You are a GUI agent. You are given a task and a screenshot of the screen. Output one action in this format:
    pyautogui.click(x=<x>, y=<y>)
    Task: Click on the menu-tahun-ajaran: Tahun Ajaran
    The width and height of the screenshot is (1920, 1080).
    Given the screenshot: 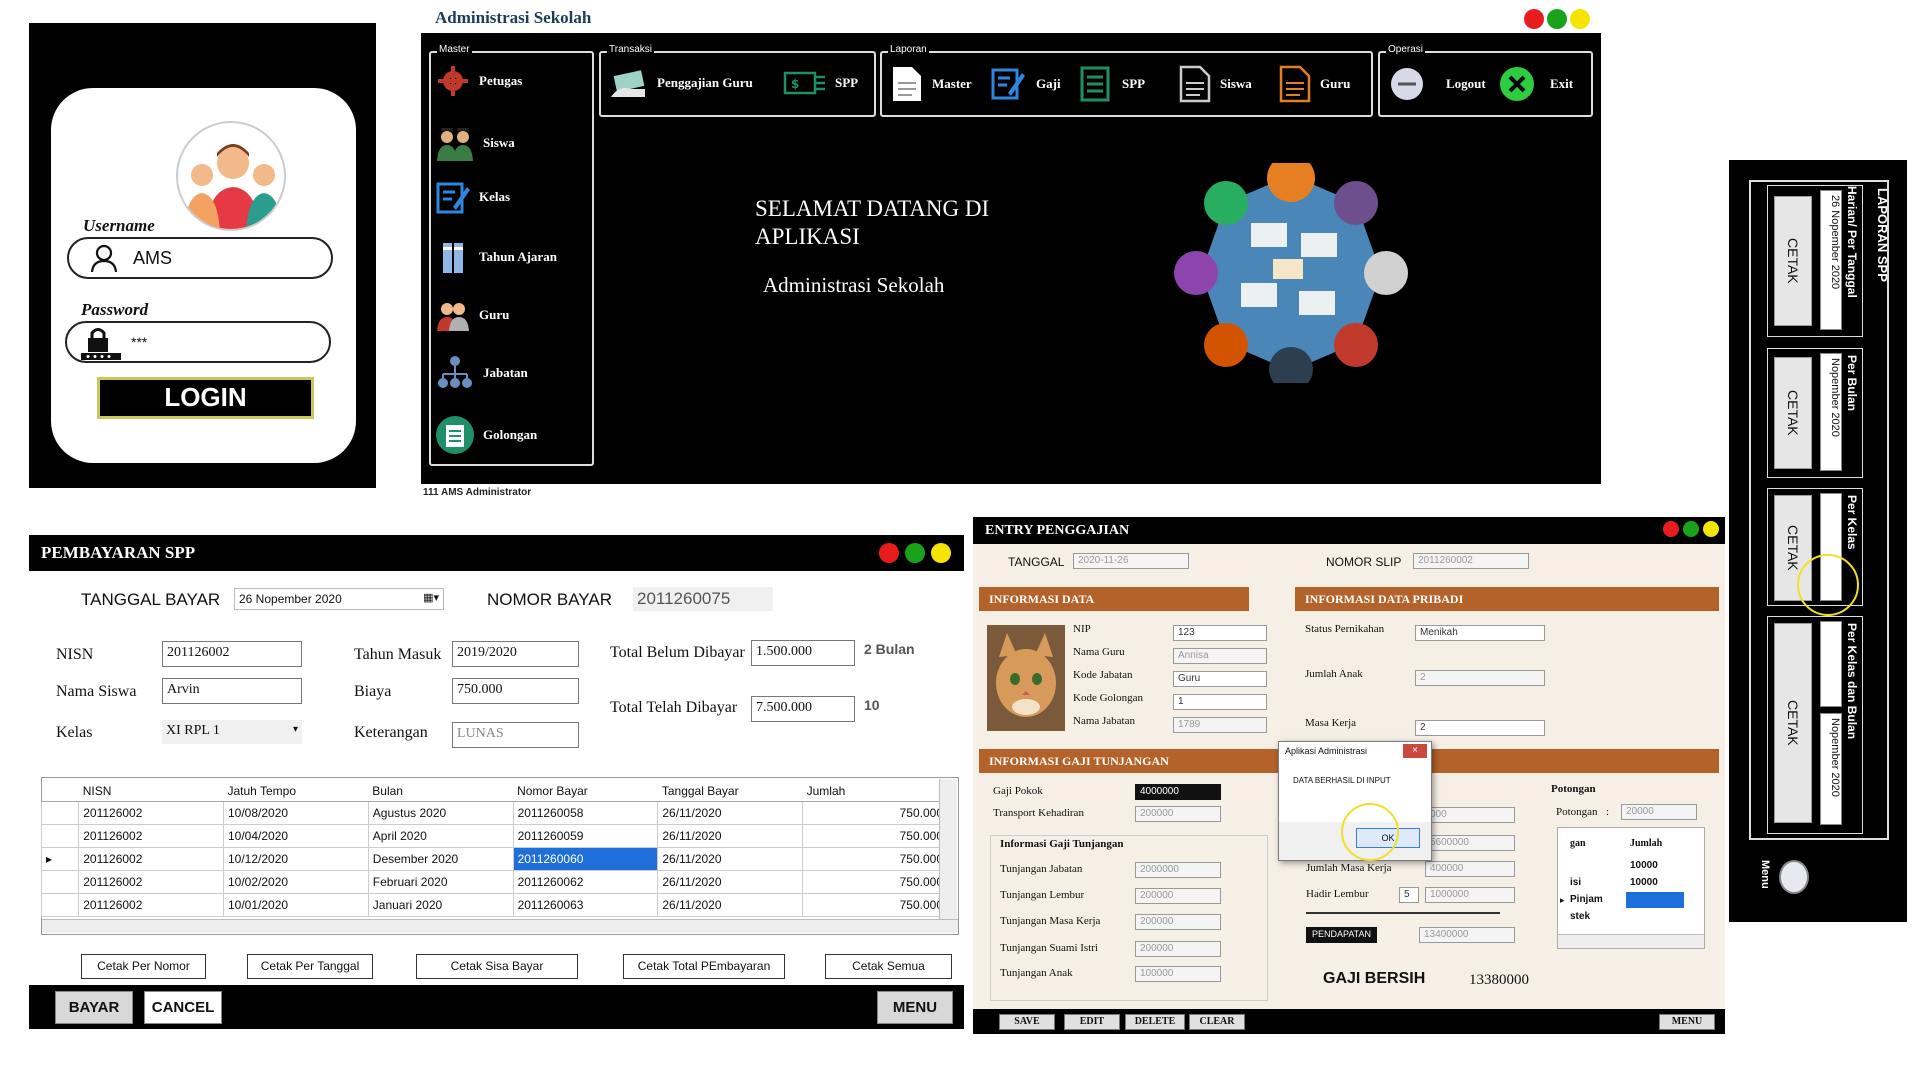 What is the action you would take?
    pyautogui.click(x=496, y=257)
    